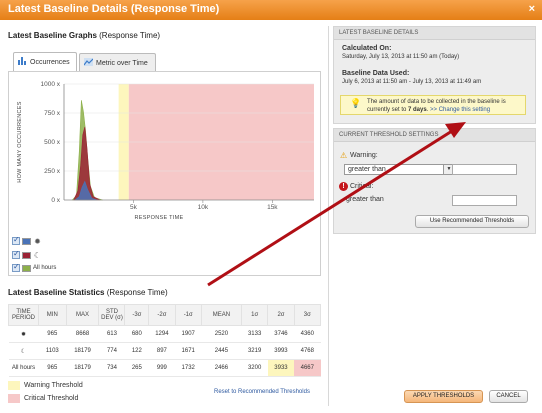 This screenshot has height=413, width=542. What do you see at coordinates (20, 141) in the screenshot?
I see `y-axis-label: HOW MANY OCCURRENCES` at bounding box center [20, 141].